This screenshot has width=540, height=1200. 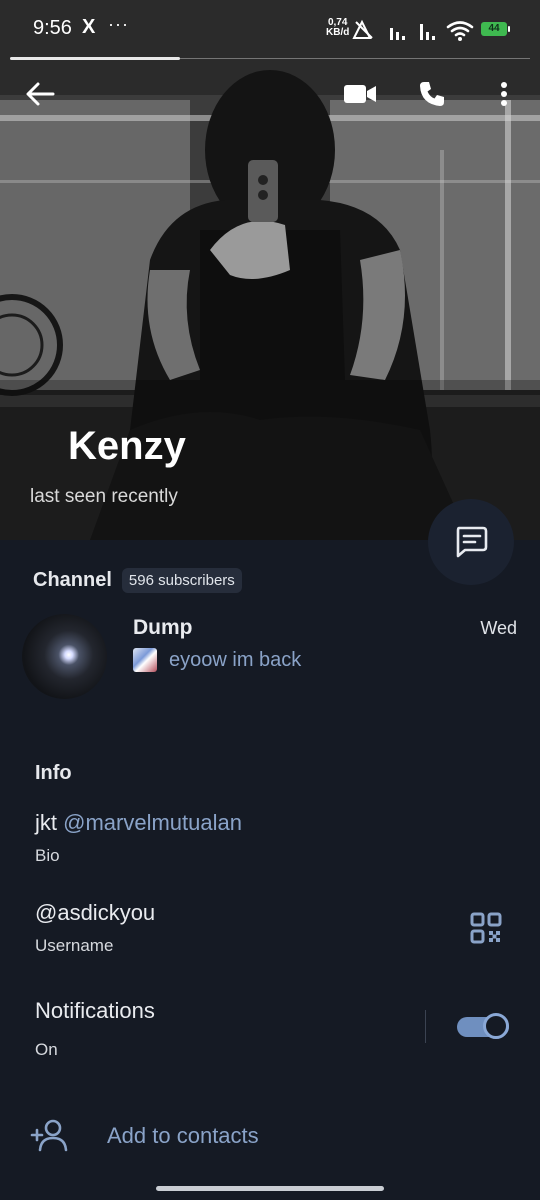 What do you see at coordinates (427, 32) in the screenshot?
I see `signal-2-icon` at bounding box center [427, 32].